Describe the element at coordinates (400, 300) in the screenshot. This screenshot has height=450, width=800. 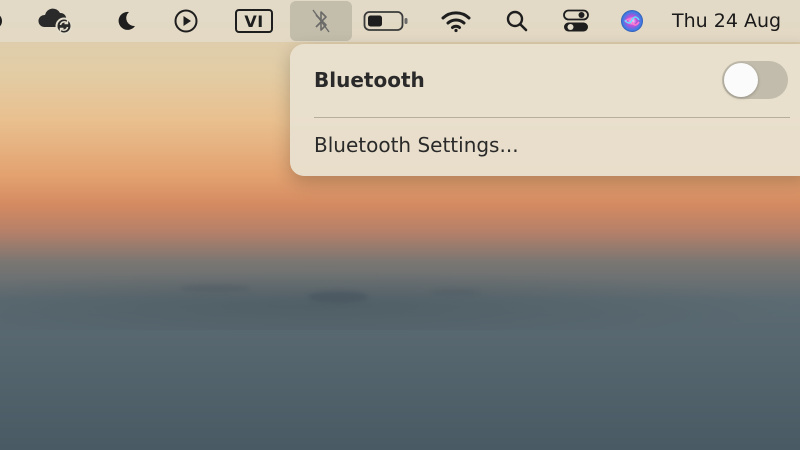
I see `wallpaper-haze` at that location.